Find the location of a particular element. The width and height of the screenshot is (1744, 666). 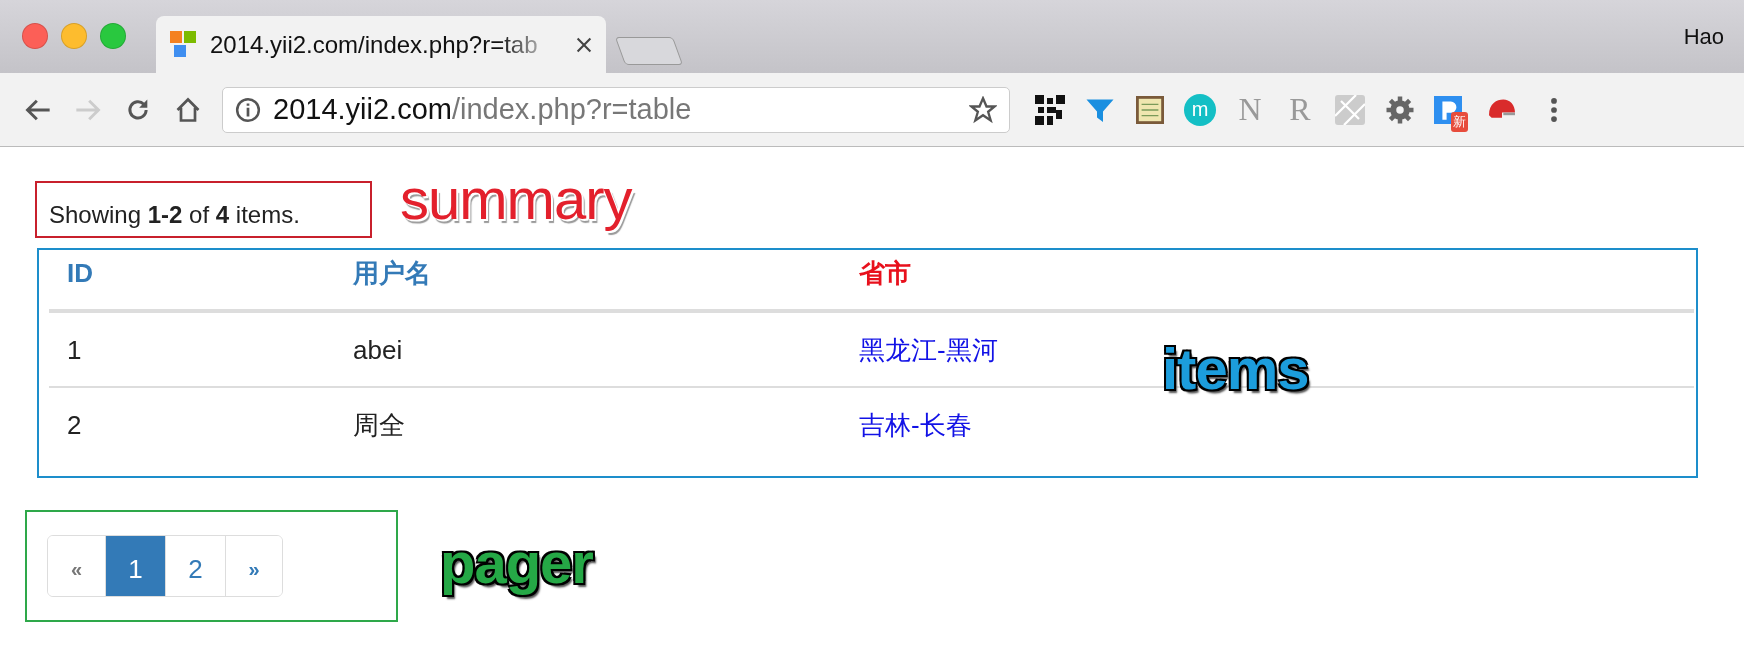

url-host: 2014.yii2.com is located at coordinates (362, 109).